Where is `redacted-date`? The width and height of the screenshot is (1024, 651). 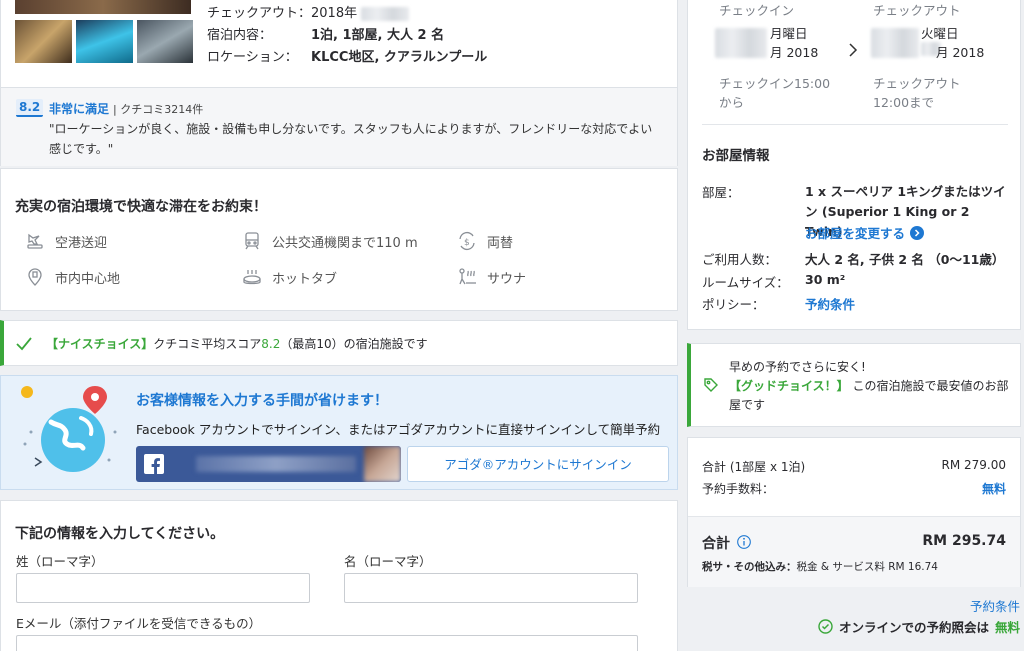 redacted-date is located at coordinates (385, 13).